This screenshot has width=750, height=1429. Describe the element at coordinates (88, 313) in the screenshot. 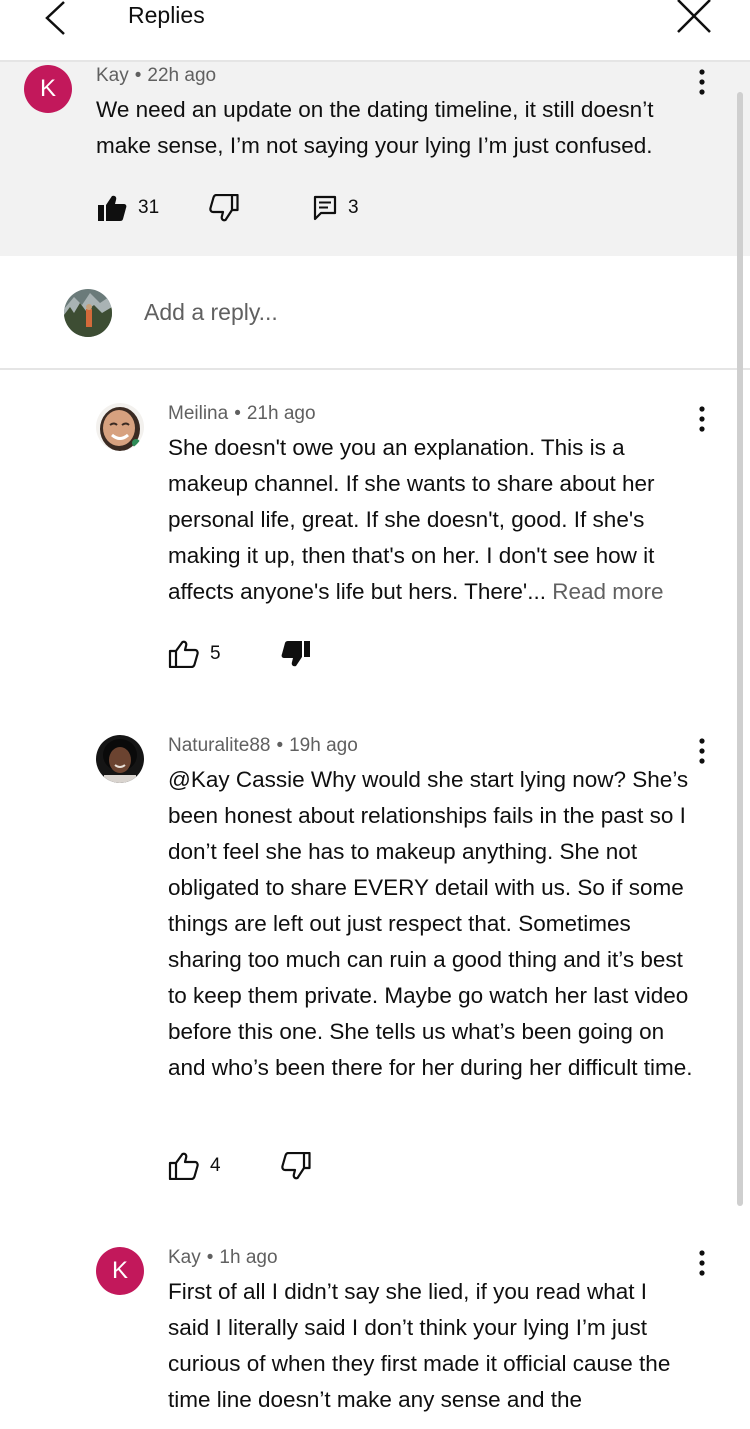

I see `user-avatar` at that location.